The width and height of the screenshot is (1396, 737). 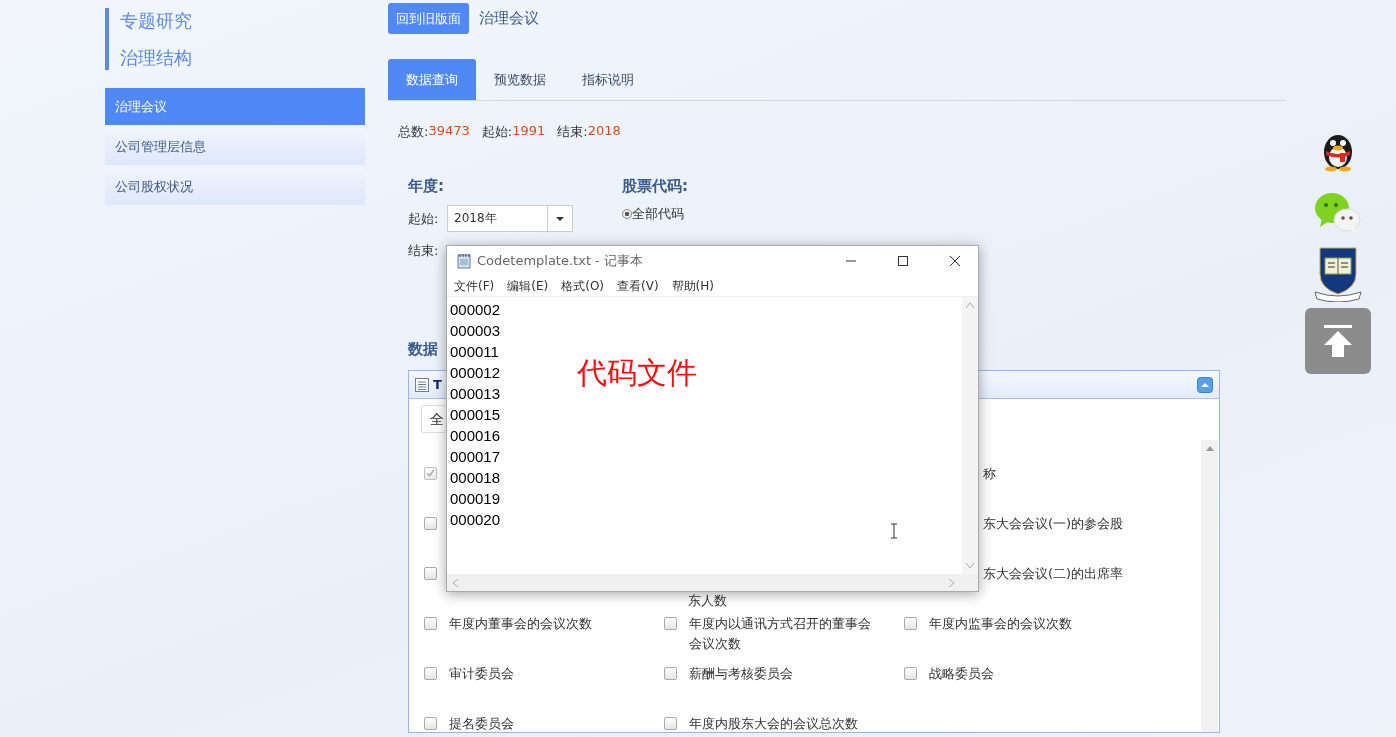 What do you see at coordinates (474, 352) in the screenshot?
I see `text-line: 000011` at bounding box center [474, 352].